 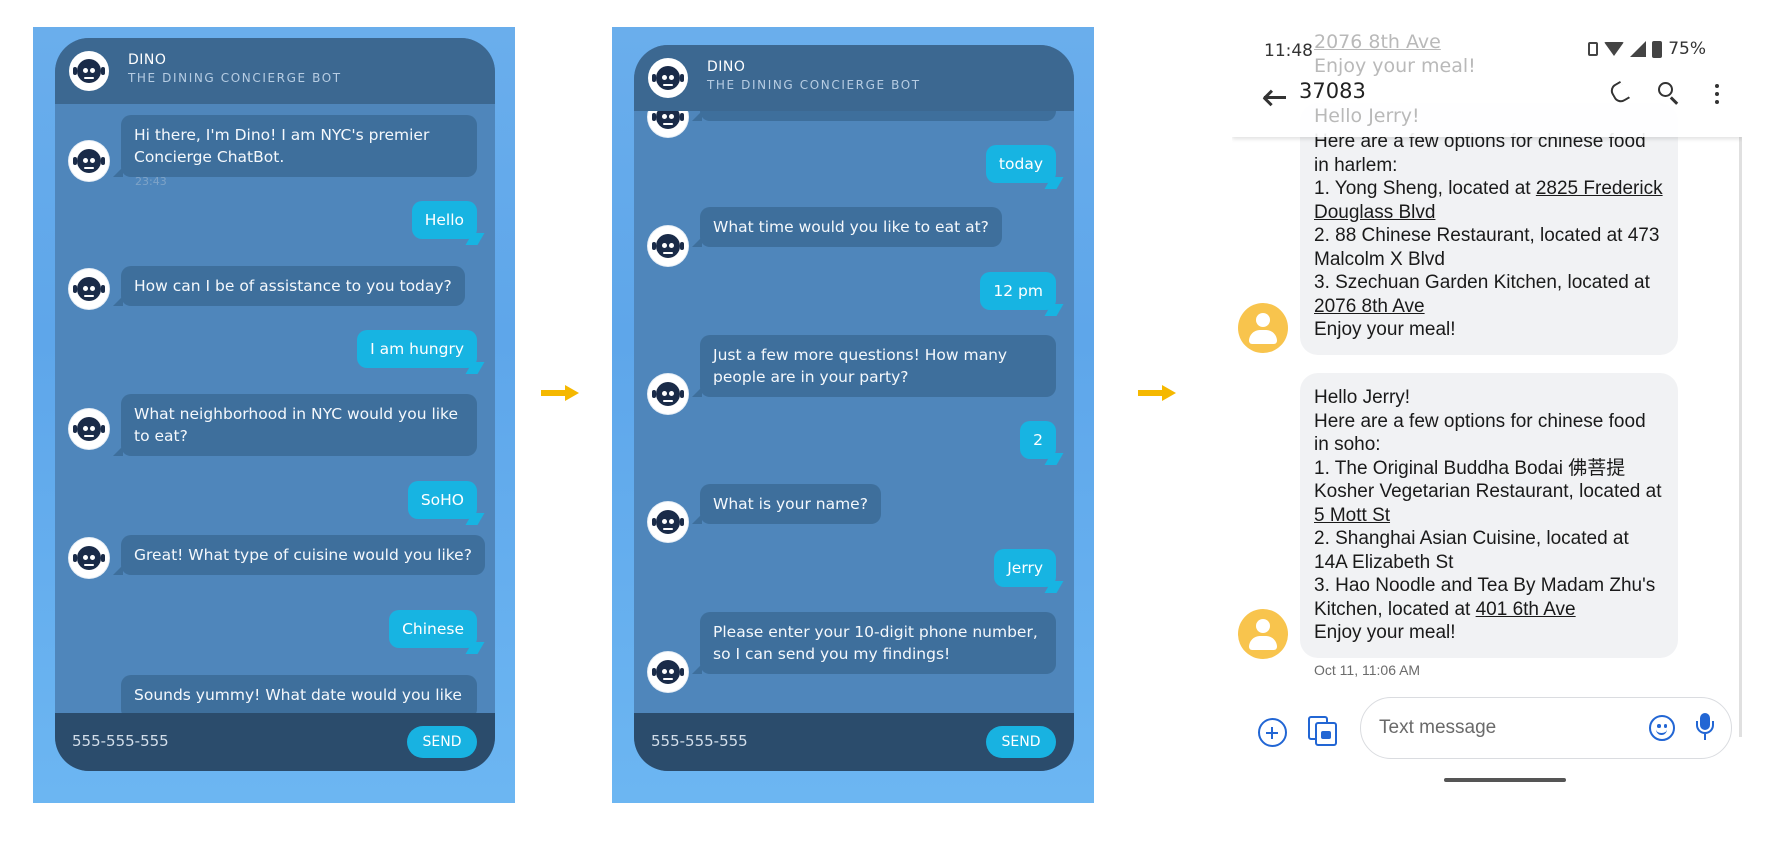 I want to click on gallery-icon, so click(x=1323, y=731).